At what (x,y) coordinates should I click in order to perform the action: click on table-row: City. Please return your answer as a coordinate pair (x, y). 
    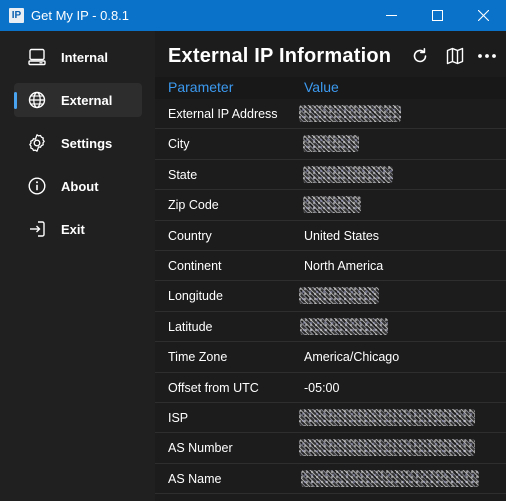
    Looking at the image, I should click on (330, 144).